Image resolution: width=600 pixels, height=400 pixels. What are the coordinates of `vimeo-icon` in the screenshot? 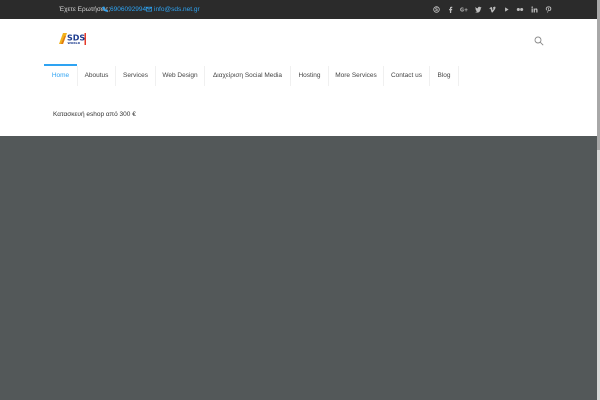 It's located at (492, 10).